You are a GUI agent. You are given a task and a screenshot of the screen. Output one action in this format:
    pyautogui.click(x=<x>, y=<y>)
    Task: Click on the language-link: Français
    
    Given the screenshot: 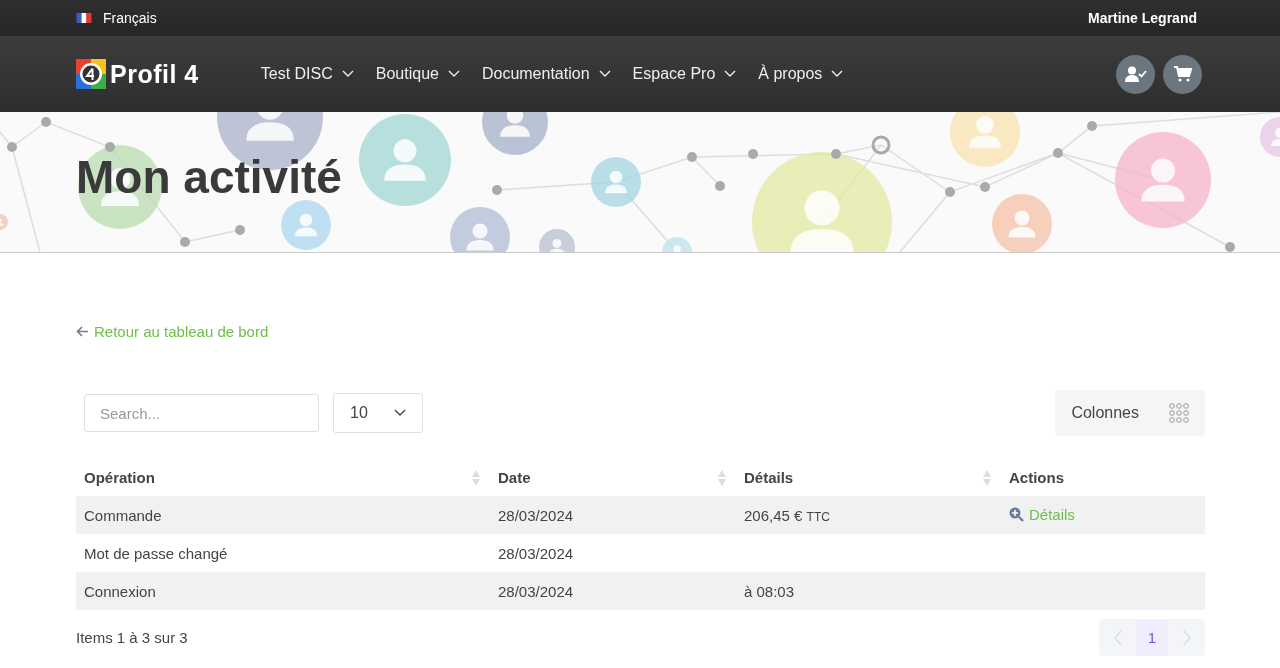 What is the action you would take?
    pyautogui.click(x=130, y=18)
    